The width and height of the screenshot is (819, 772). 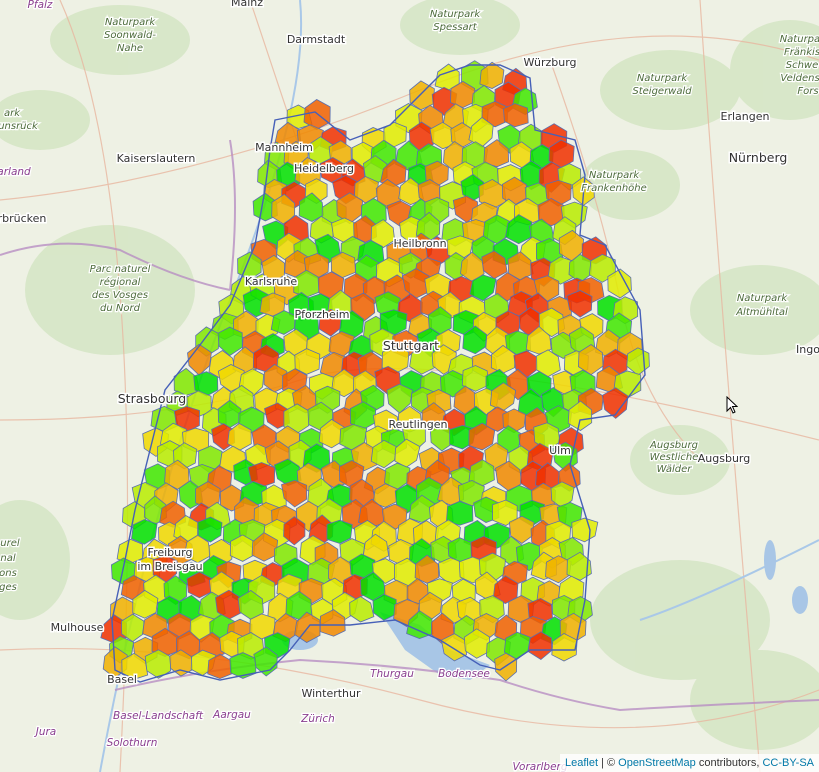 What do you see at coordinates (7, 558) in the screenshot?
I see `region-label-26: nal` at bounding box center [7, 558].